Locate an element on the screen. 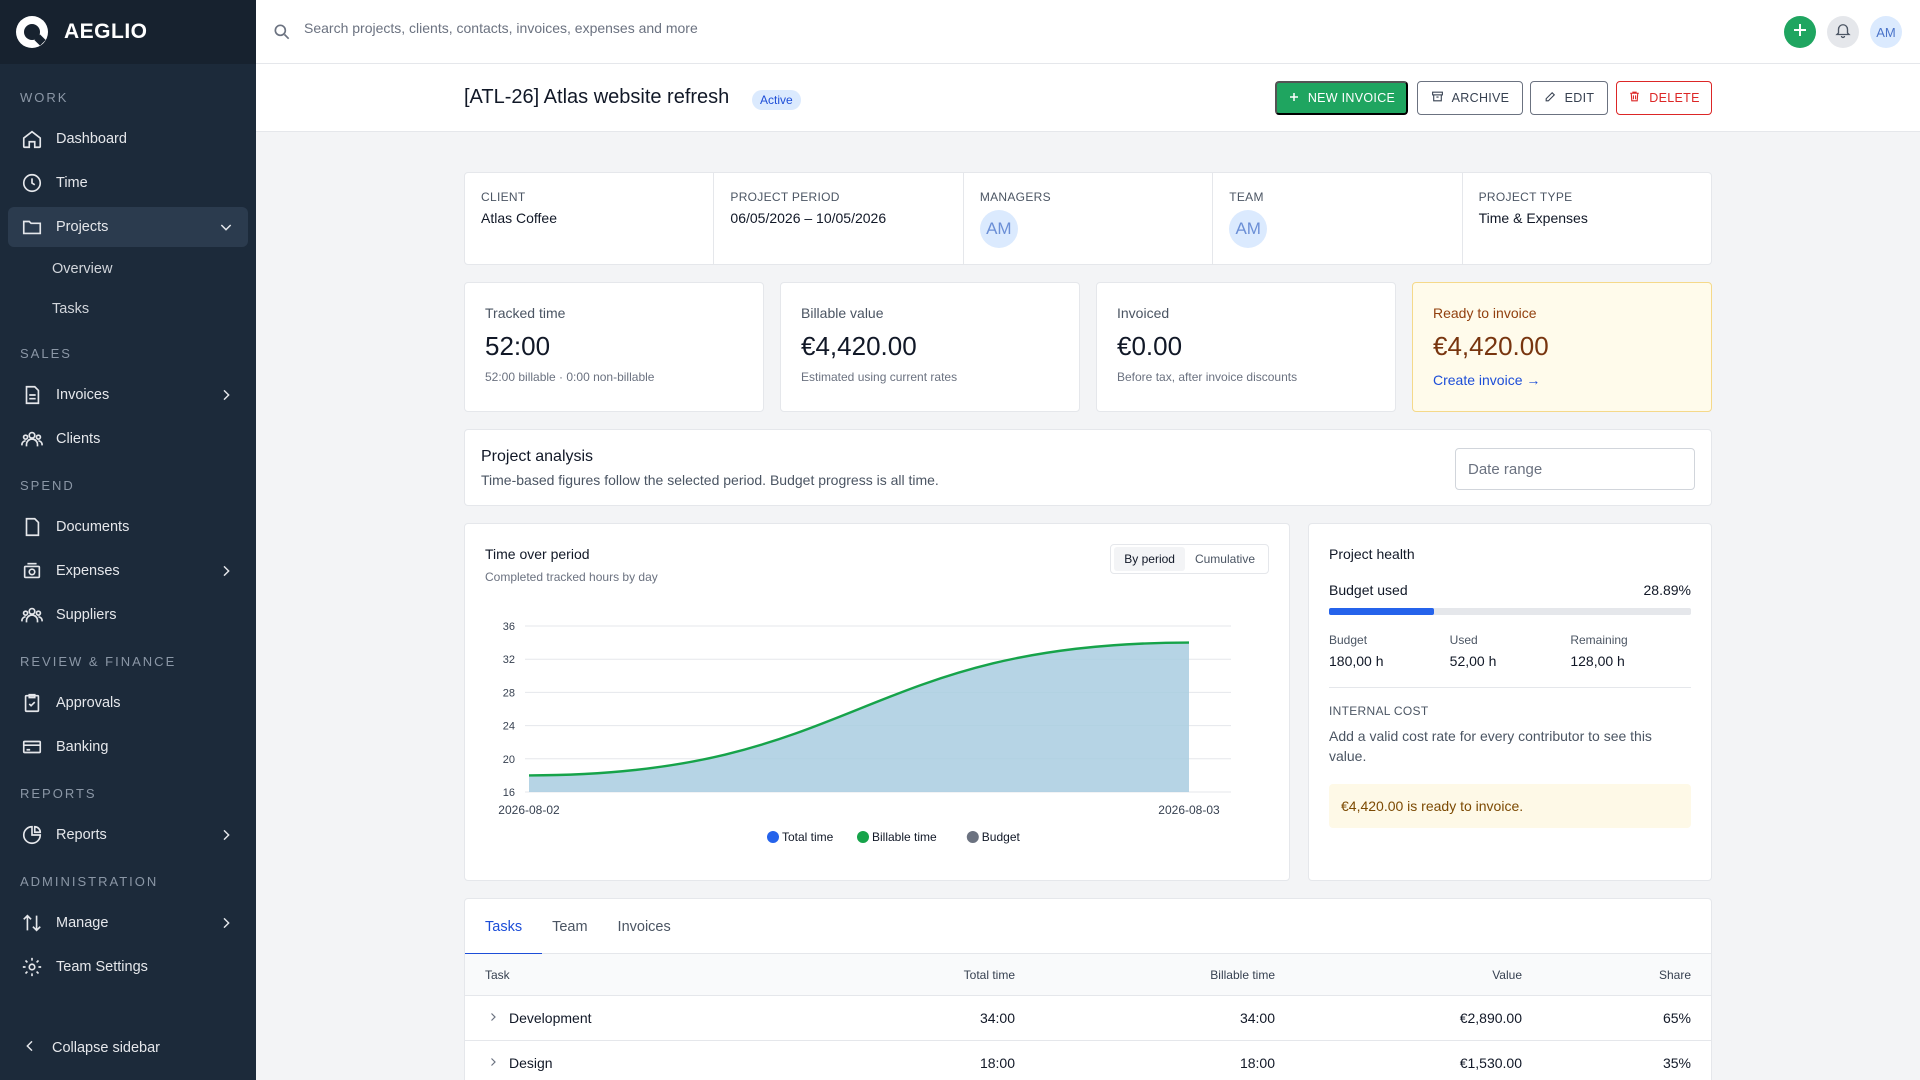  project-period-value: 06/05/2026 – 10/05/2026 is located at coordinates (808, 218).